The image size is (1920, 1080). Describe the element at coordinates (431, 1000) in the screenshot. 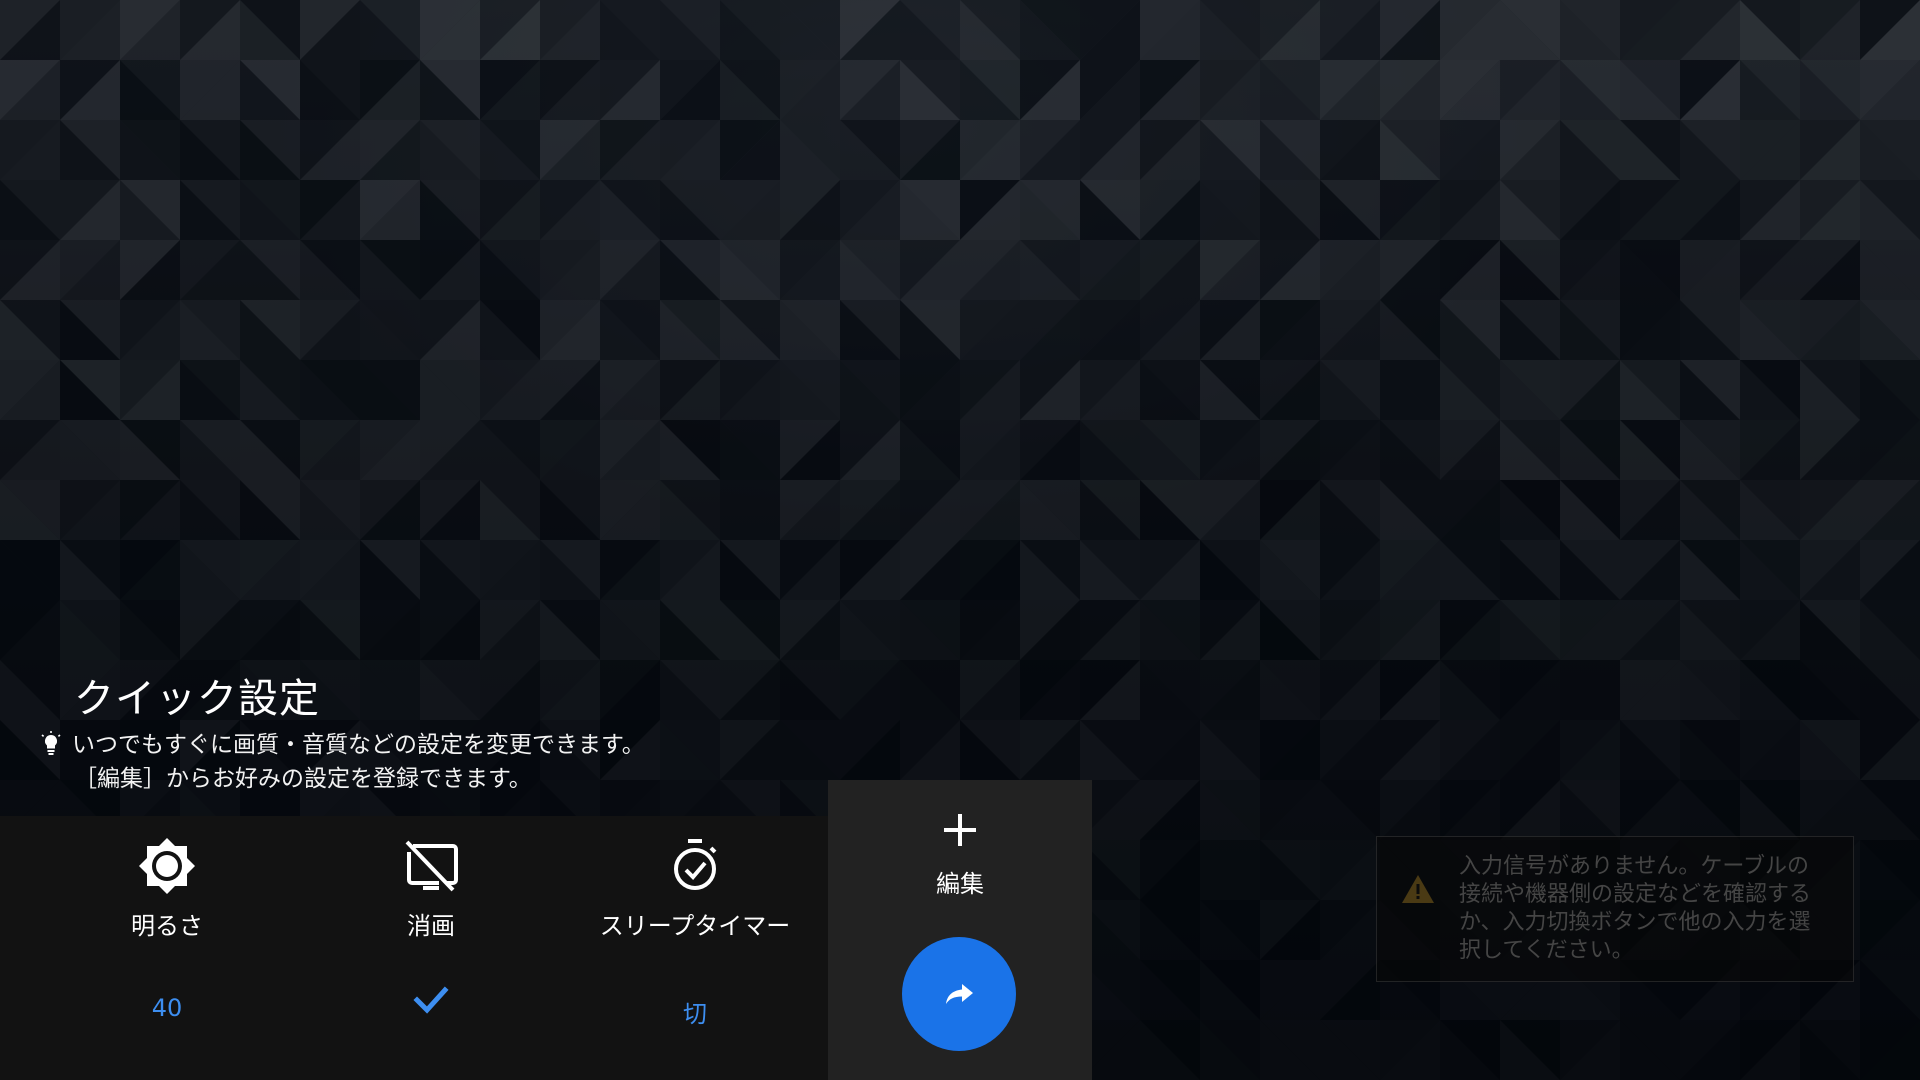

I see `checkmark-icon` at that location.